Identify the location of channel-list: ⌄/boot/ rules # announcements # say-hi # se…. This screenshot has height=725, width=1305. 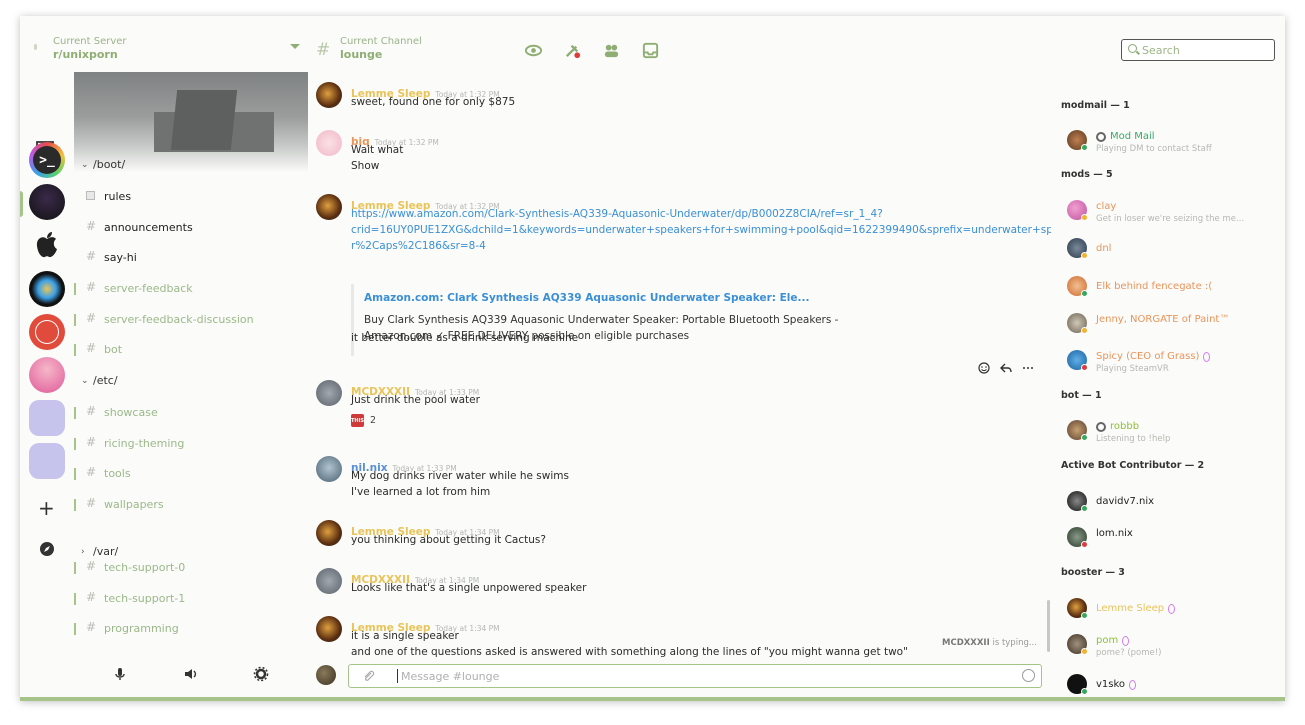
(191, 363).